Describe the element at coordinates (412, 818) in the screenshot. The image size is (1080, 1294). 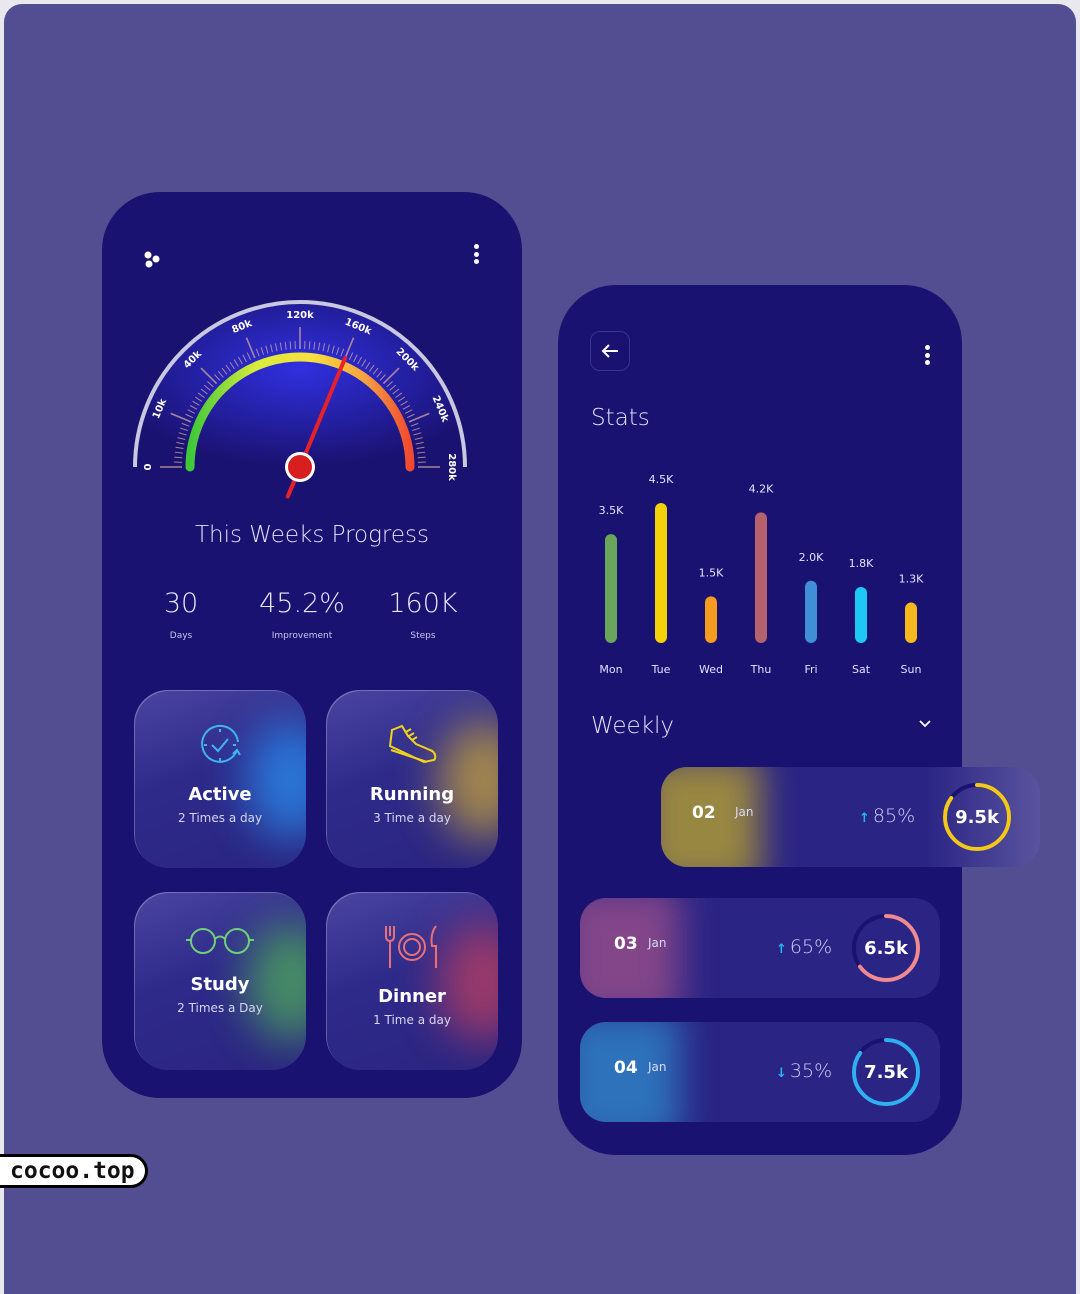
I see `activity-frequency: 3 Time a day` at that location.